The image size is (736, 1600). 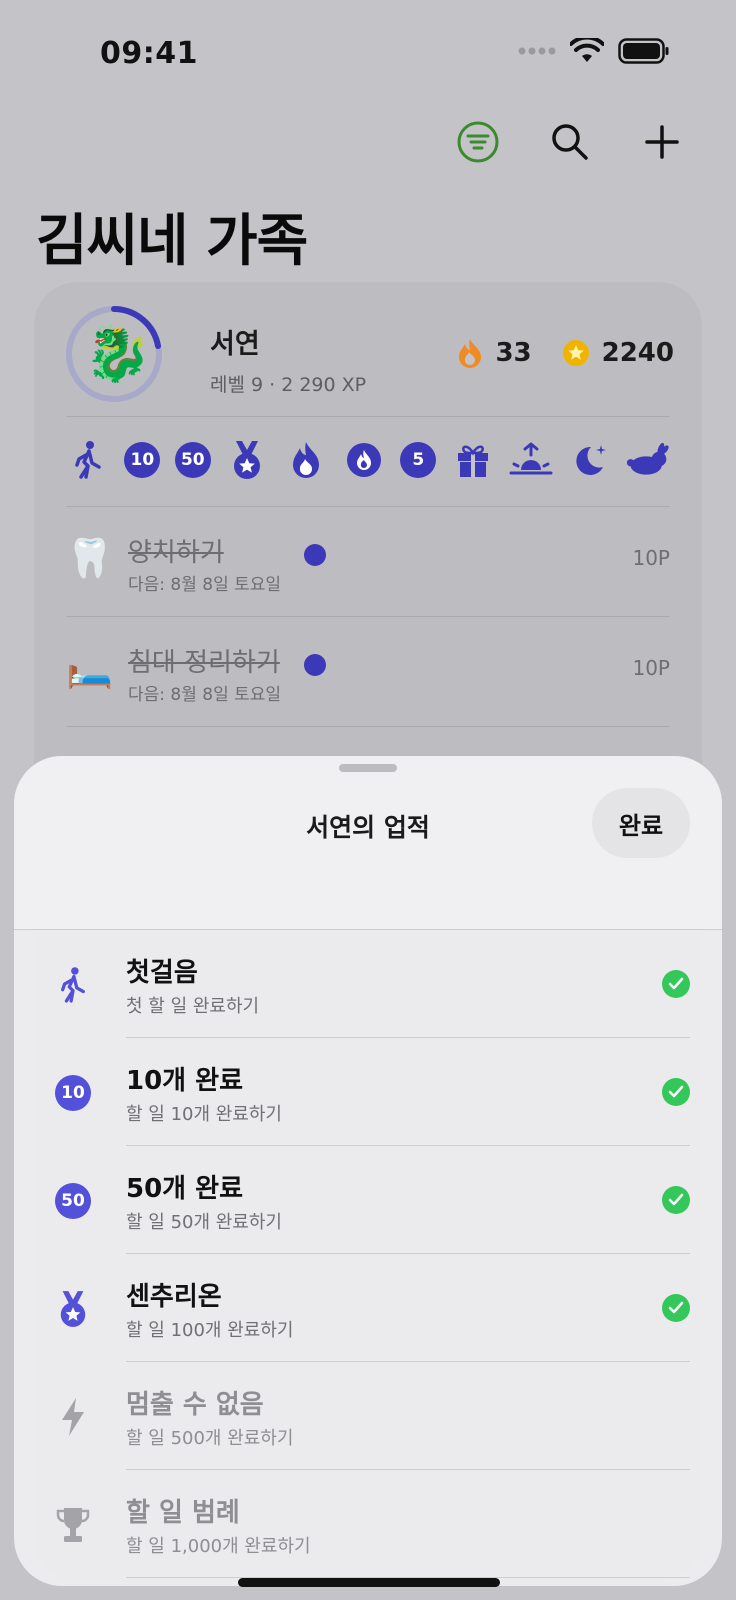 What do you see at coordinates (235, 344) in the screenshot?
I see `member-name: 서연` at bounding box center [235, 344].